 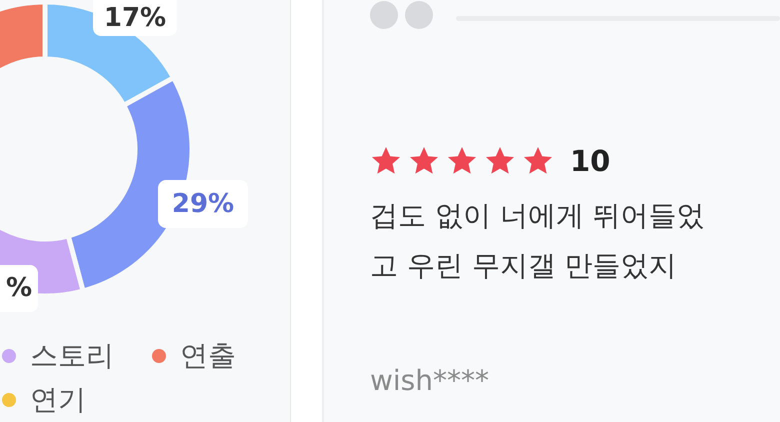 I want to click on rating-score: 10, so click(x=590, y=161).